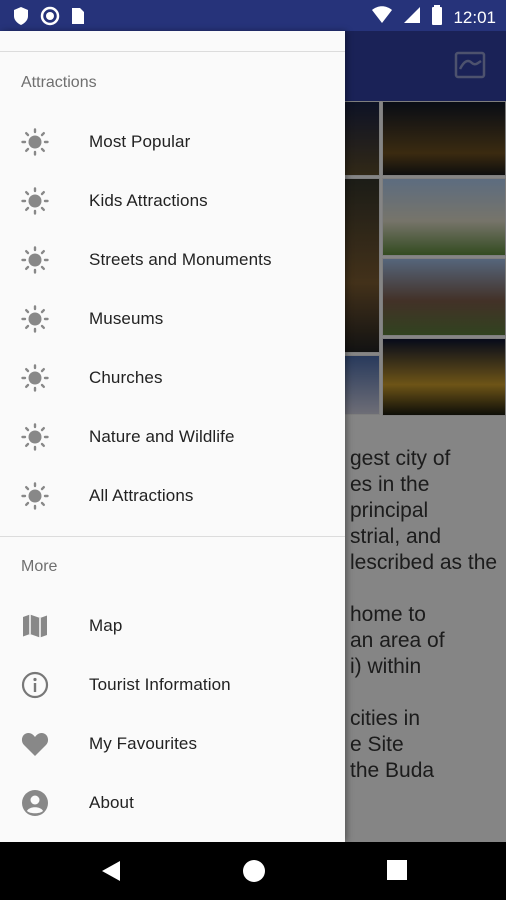 The image size is (506, 900). Describe the element at coordinates (254, 873) in the screenshot. I see `home-icon` at that location.